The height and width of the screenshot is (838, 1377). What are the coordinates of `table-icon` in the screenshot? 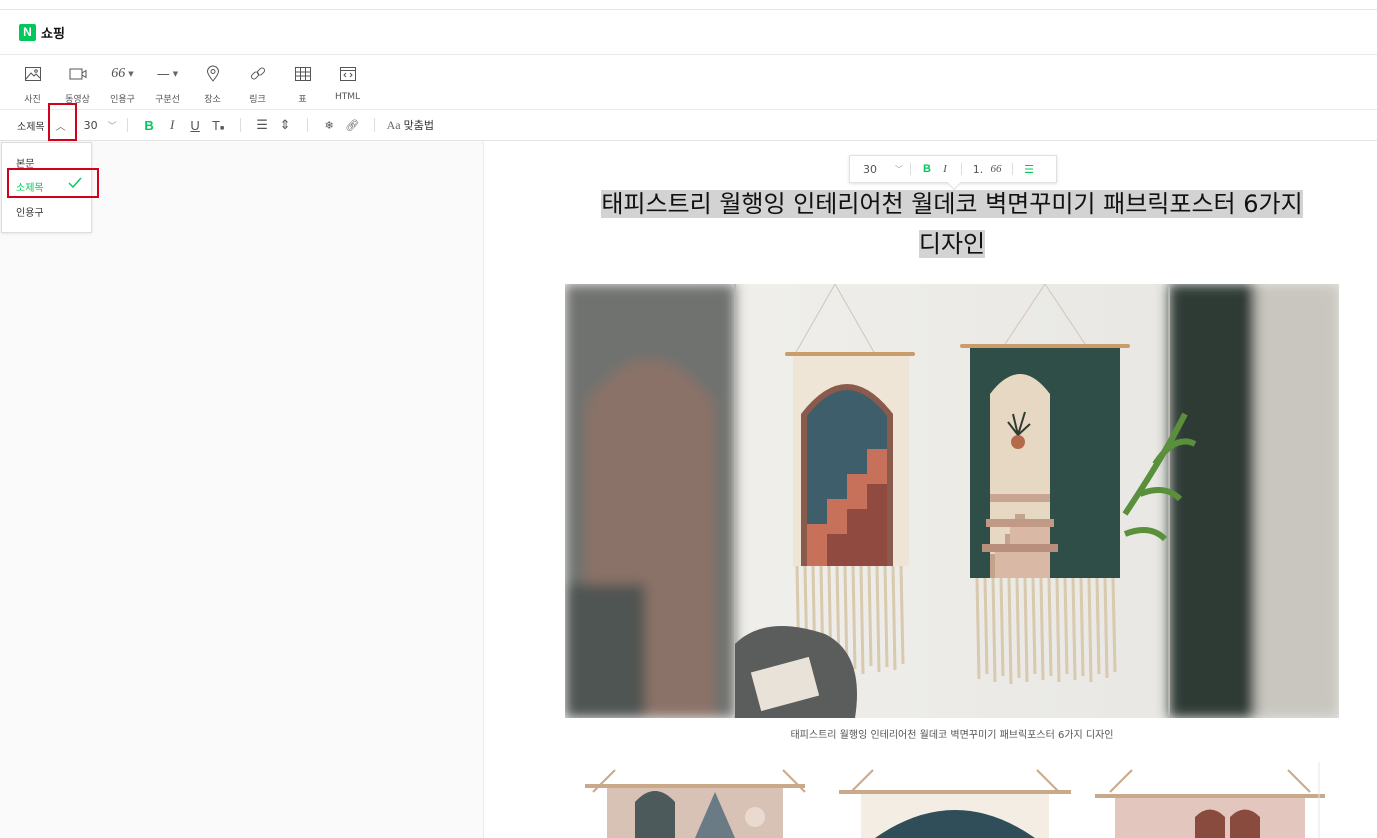 It's located at (302, 74).